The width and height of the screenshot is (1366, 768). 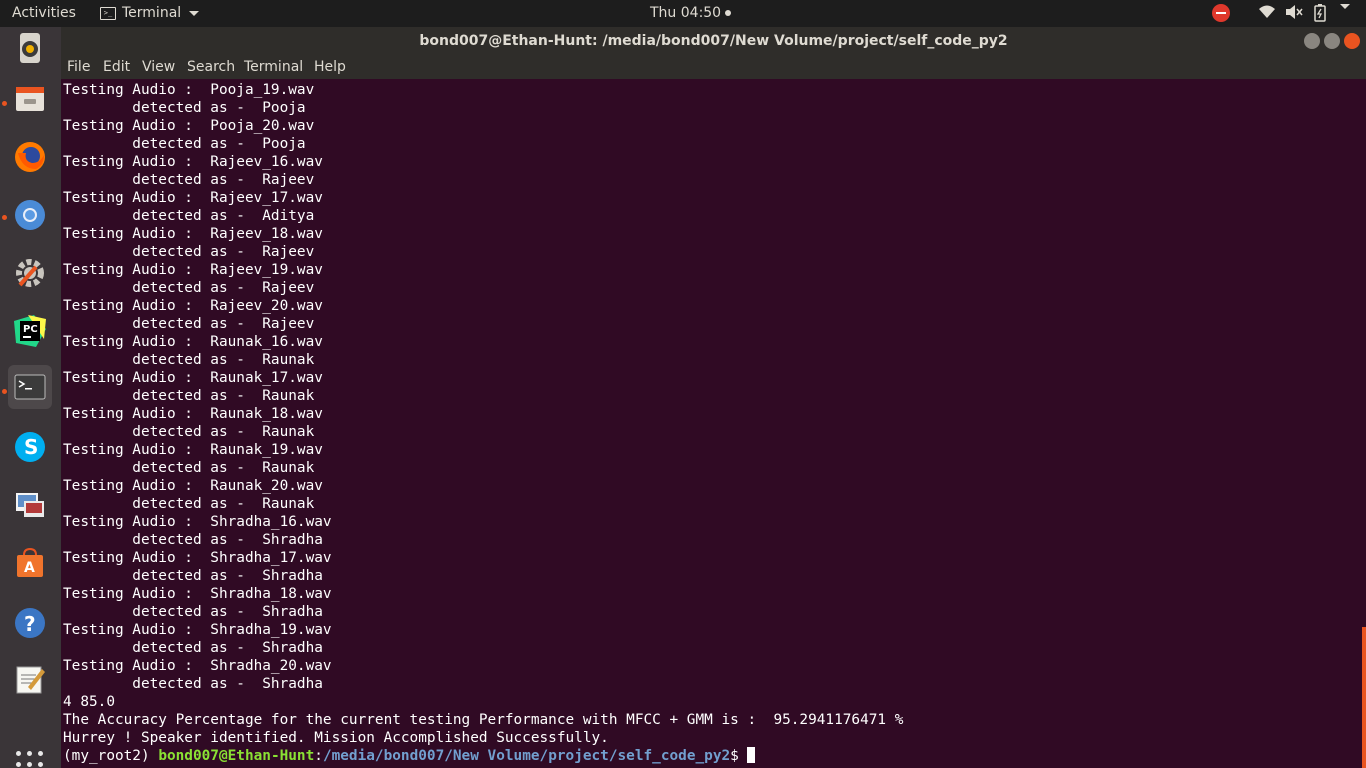 What do you see at coordinates (1221, 13) in the screenshot?
I see `do-not-disturb-icon` at bounding box center [1221, 13].